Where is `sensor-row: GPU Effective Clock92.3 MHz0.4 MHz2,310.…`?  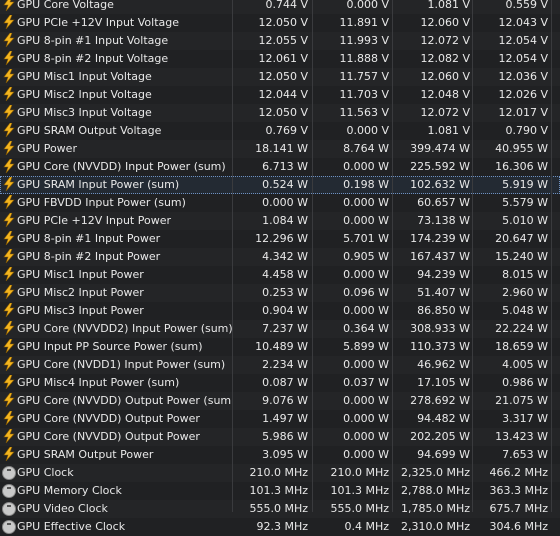
sensor-row: GPU Effective Clock92.3 MHz0.4 MHz2,310.… is located at coordinates (280, 527).